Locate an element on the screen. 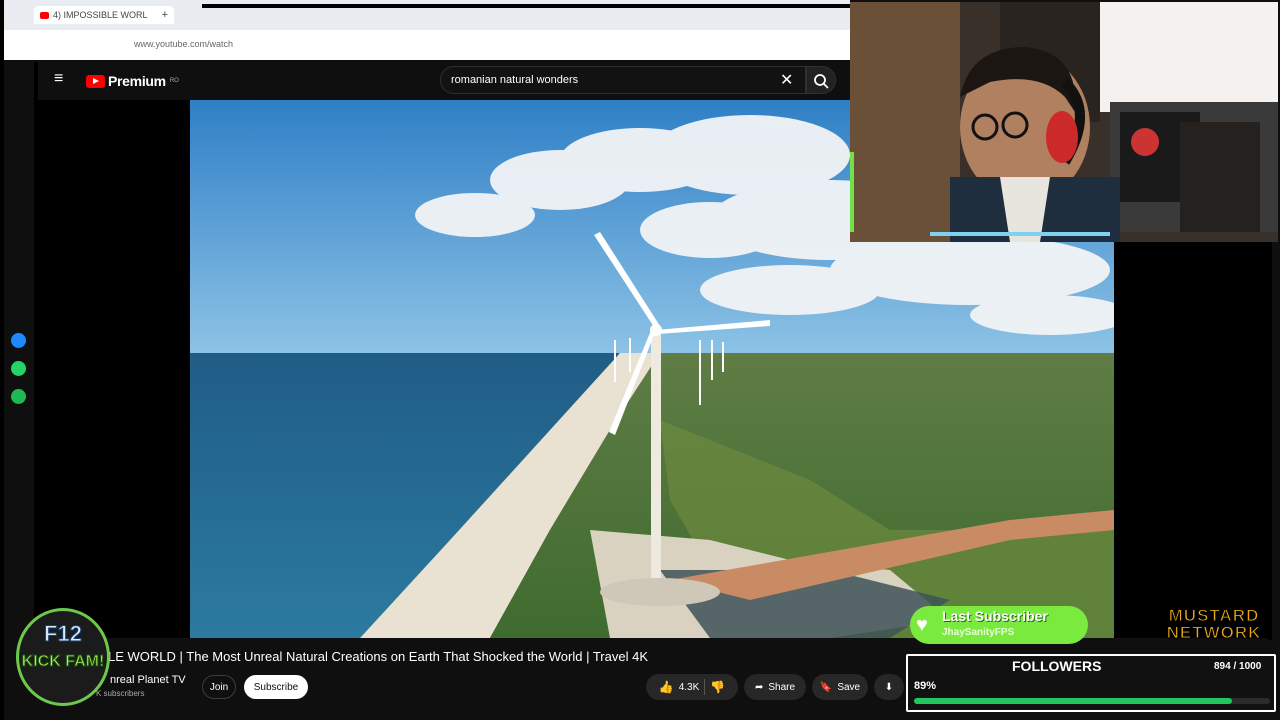 This screenshot has width=1280, height=720. f12-kick-fam-badge: F12 KICK FAM! is located at coordinates (63, 657).